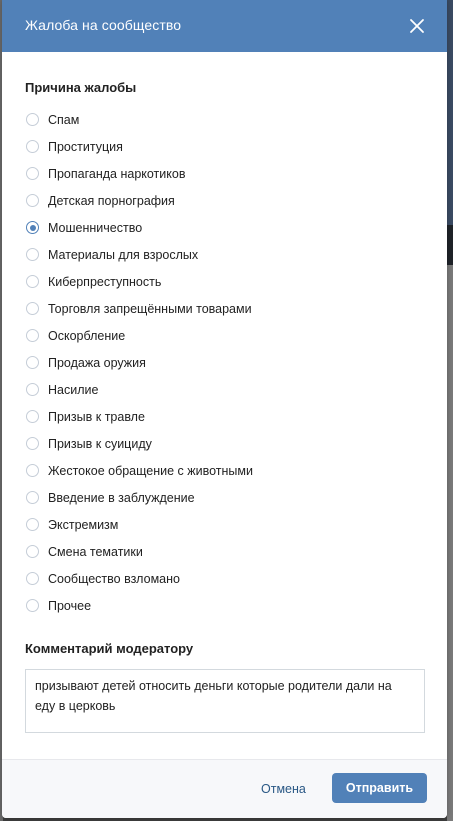 The image size is (453, 821). I want to click on reason-option: Введение в заблуждение, so click(224, 497).